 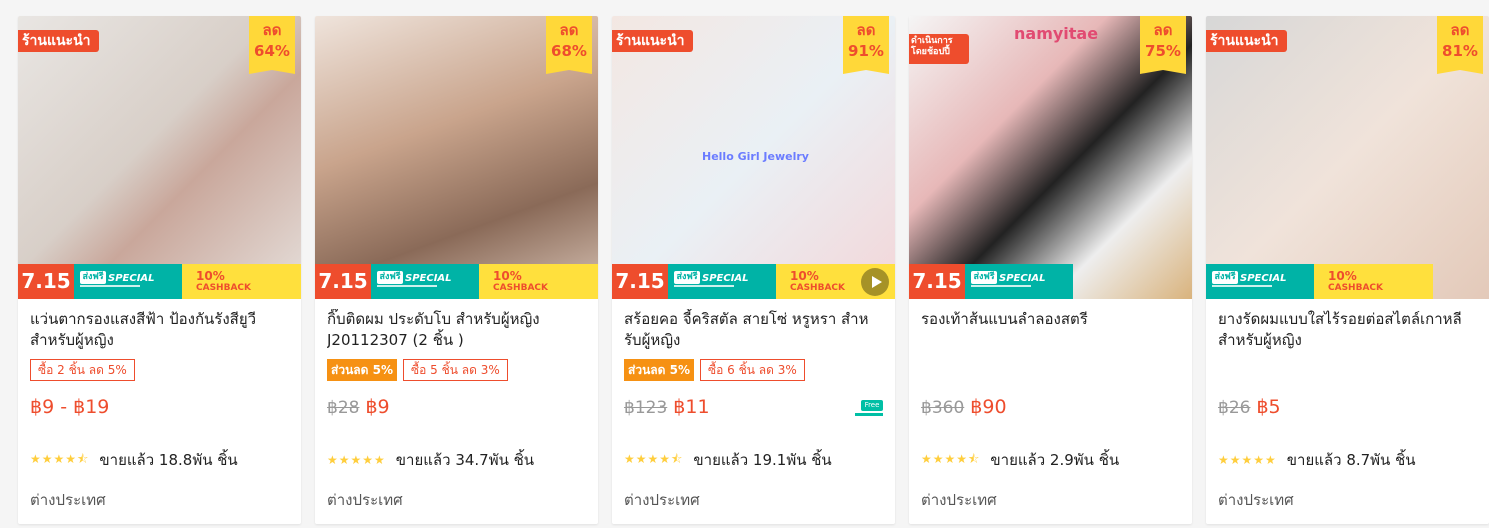 What do you see at coordinates (455, 370) in the screenshot?
I see `bundle-deal-tag: ซื้อ 5 ชิ้น ลด 3%` at bounding box center [455, 370].